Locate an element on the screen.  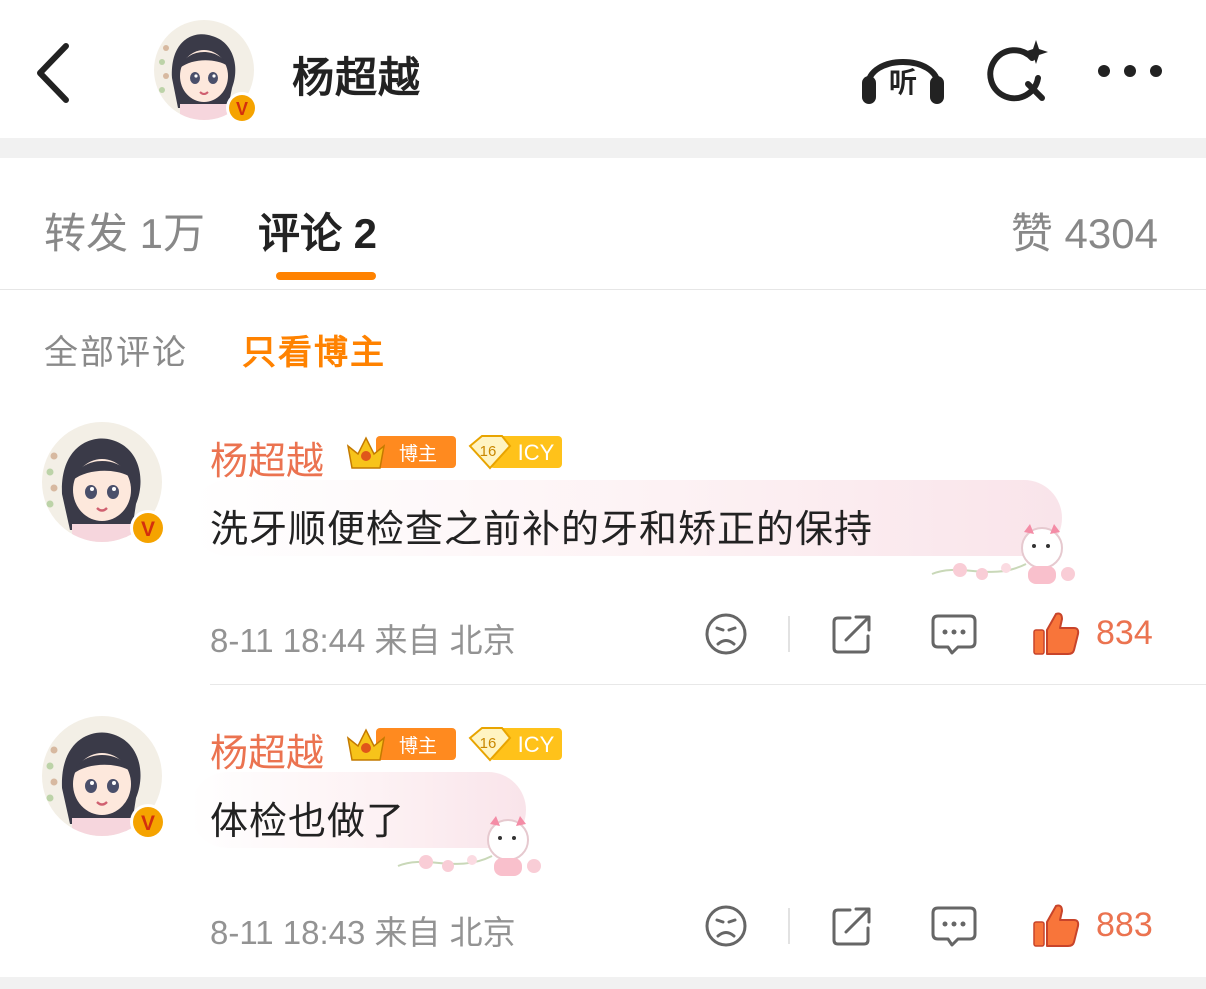
listen-label: 听 is located at coordinates (903, 82).